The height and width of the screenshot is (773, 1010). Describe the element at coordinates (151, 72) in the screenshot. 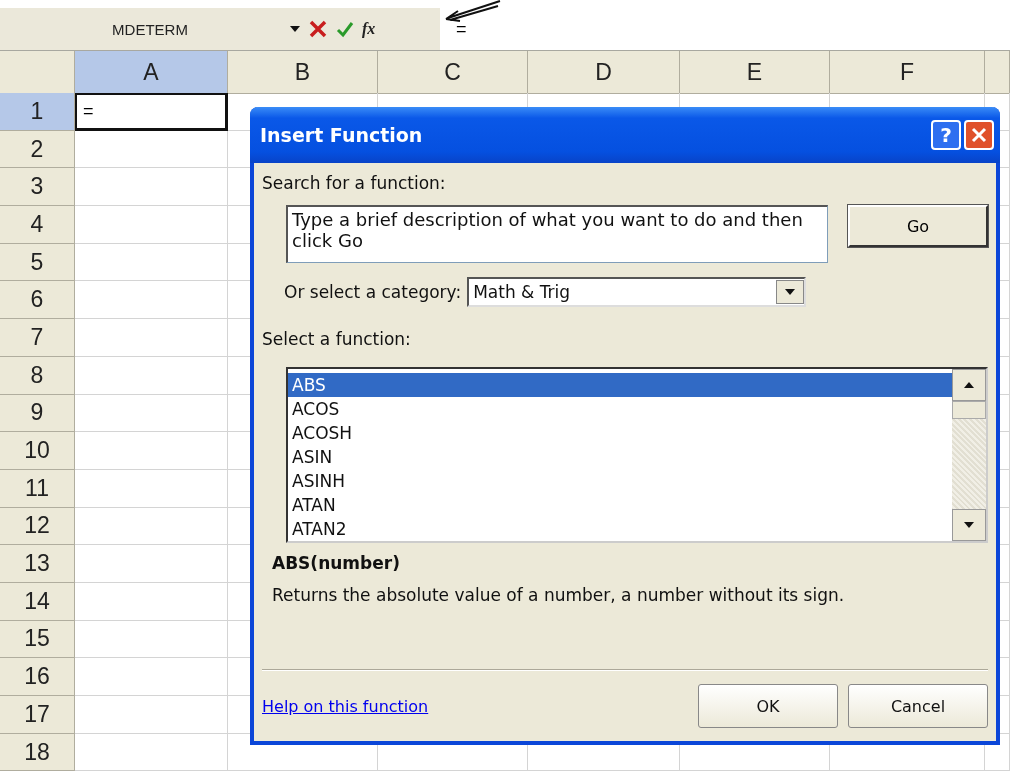

I see `column-header: A` at that location.